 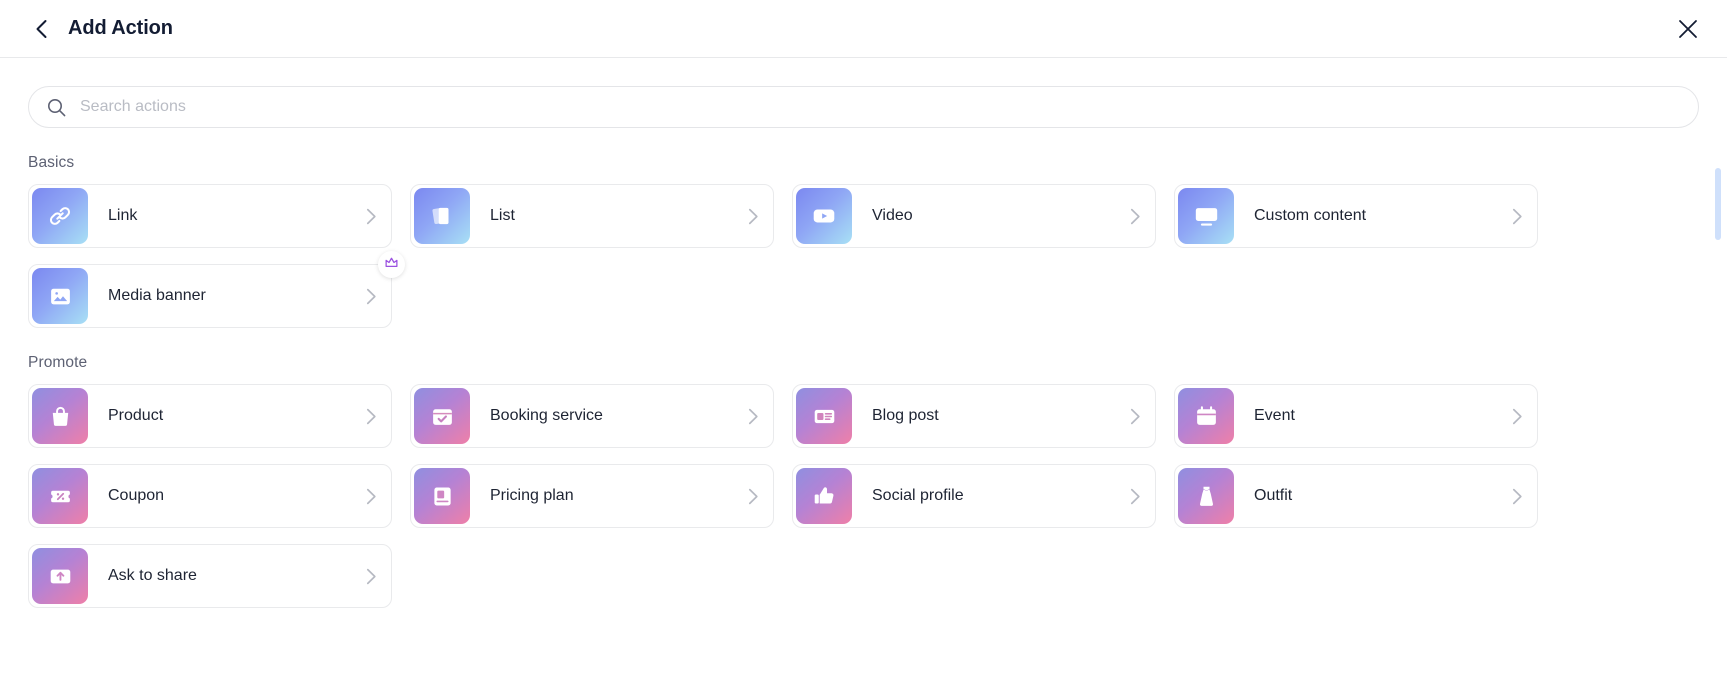 What do you see at coordinates (1718, 395) in the screenshot?
I see `vertical-scrollbar` at bounding box center [1718, 395].